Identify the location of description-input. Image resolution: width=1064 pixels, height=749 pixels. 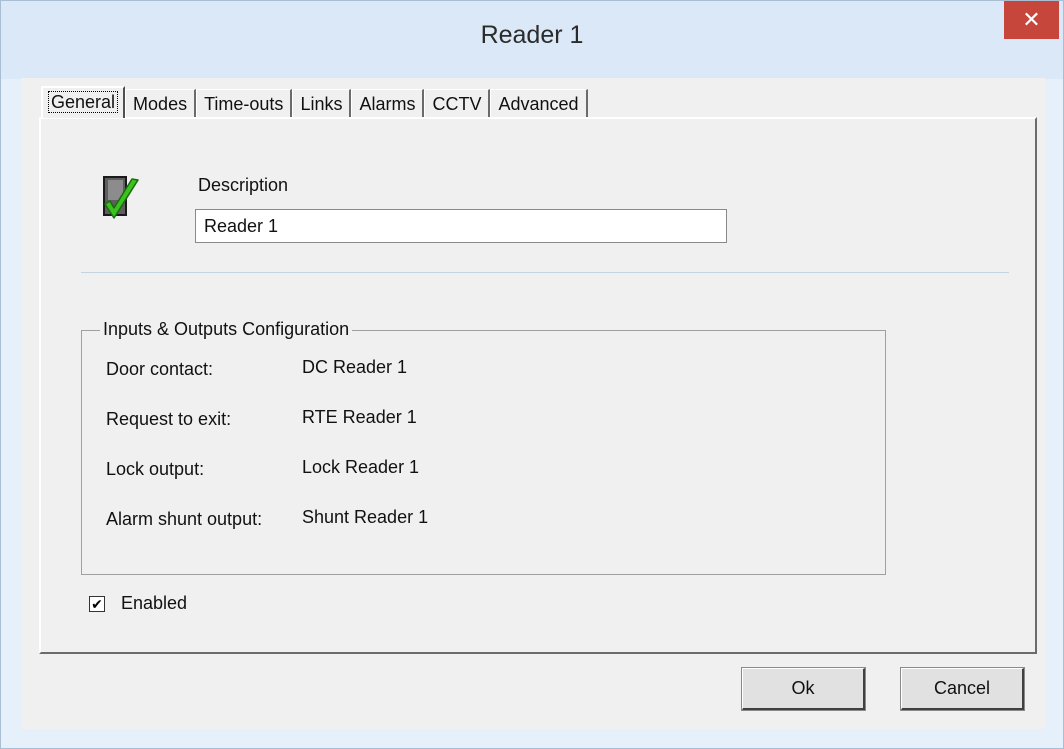
(461, 226).